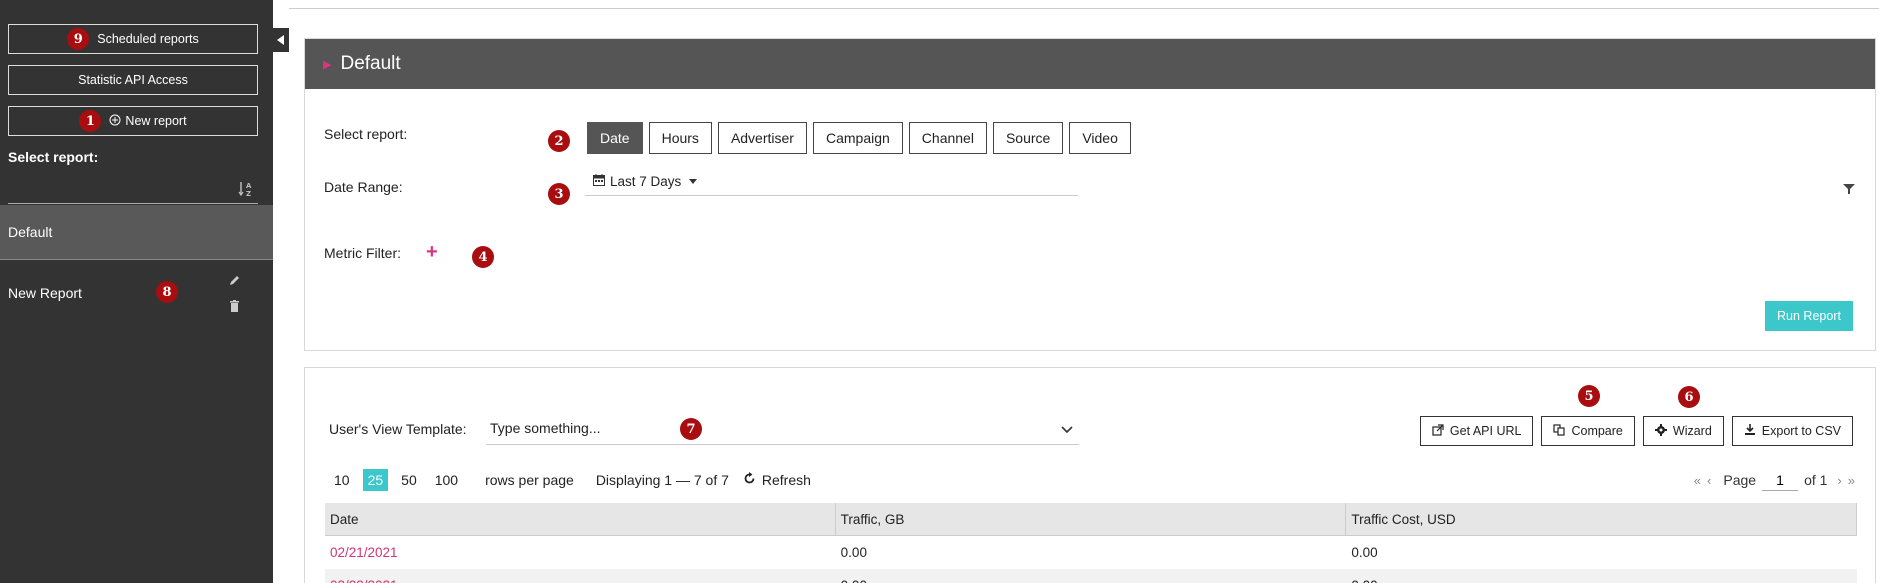  What do you see at coordinates (136, 232) in the screenshot?
I see `sidebar-item-default: Default` at bounding box center [136, 232].